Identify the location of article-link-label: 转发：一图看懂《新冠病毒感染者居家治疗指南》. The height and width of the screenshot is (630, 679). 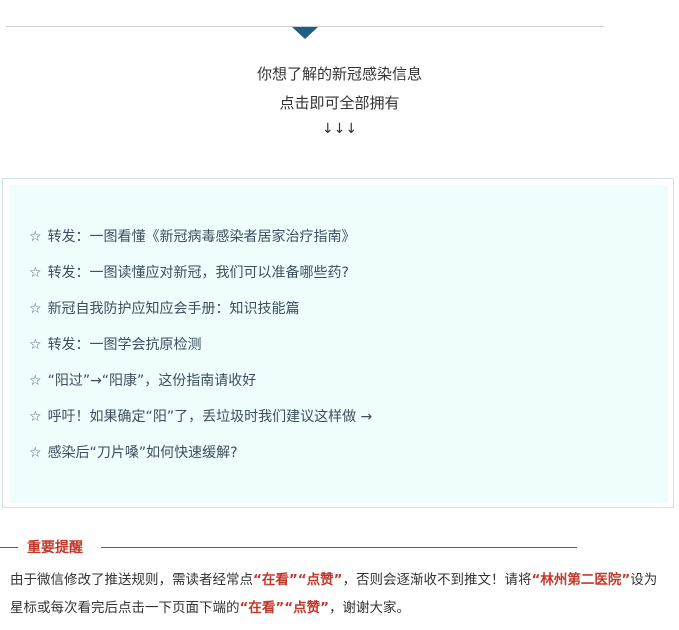
(202, 237).